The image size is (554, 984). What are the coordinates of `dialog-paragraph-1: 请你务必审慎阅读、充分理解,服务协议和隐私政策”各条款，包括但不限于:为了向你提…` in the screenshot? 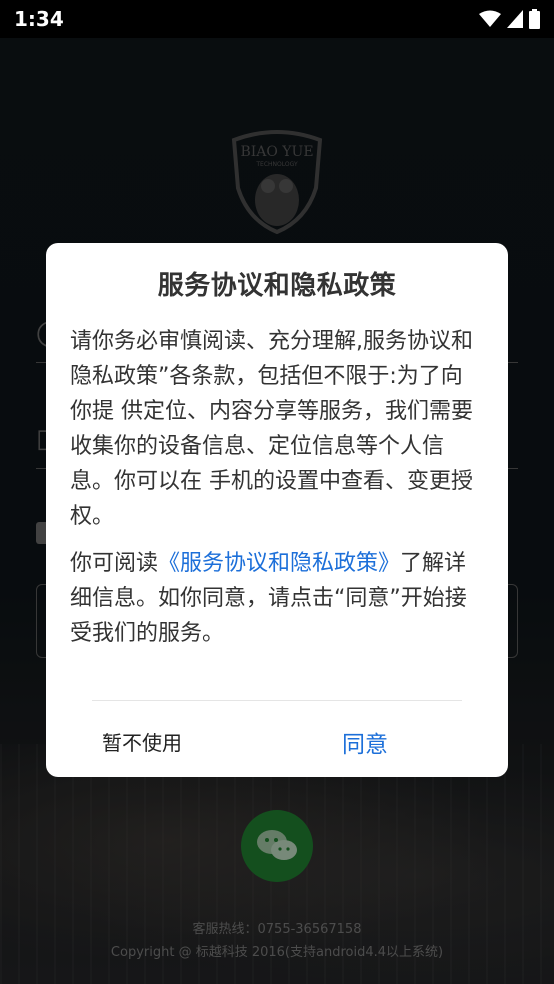 It's located at (271, 429).